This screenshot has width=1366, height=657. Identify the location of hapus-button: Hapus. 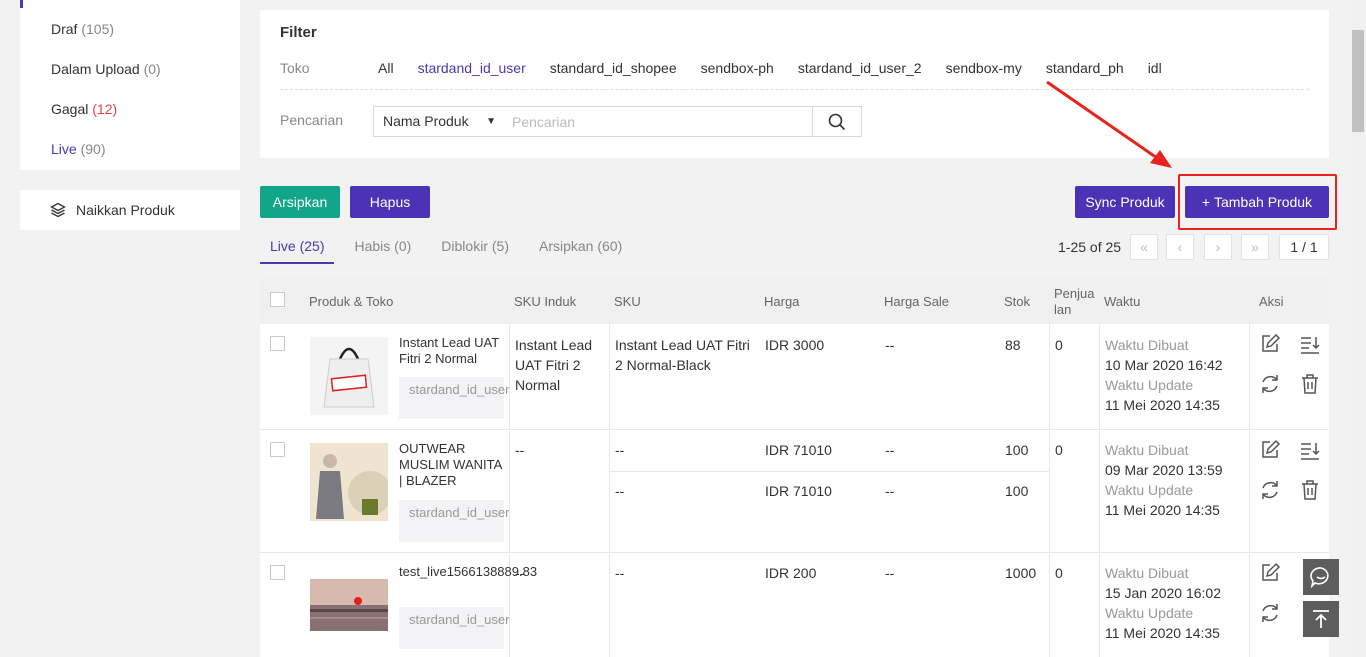
(390, 202).